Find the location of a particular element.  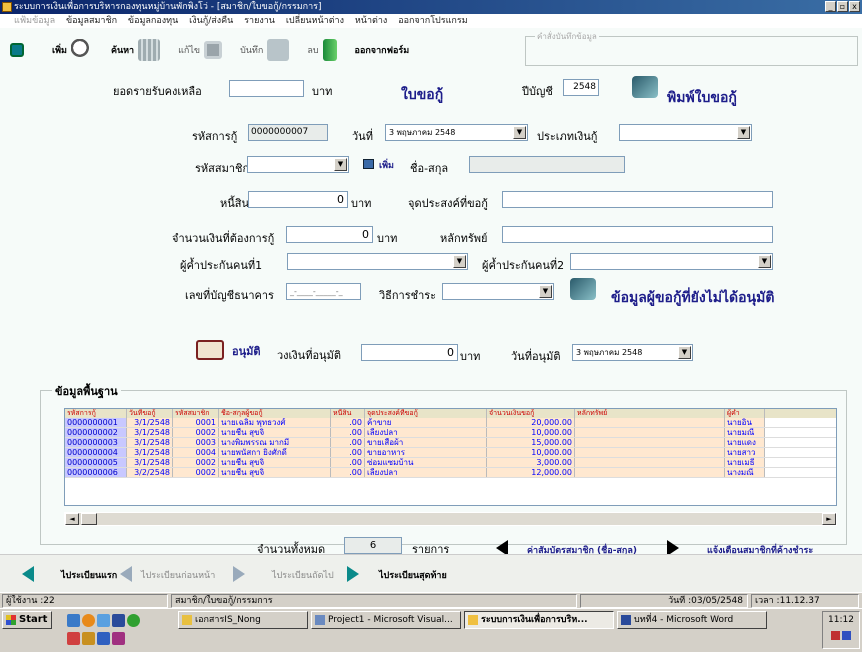

purpose-field is located at coordinates (637, 199).